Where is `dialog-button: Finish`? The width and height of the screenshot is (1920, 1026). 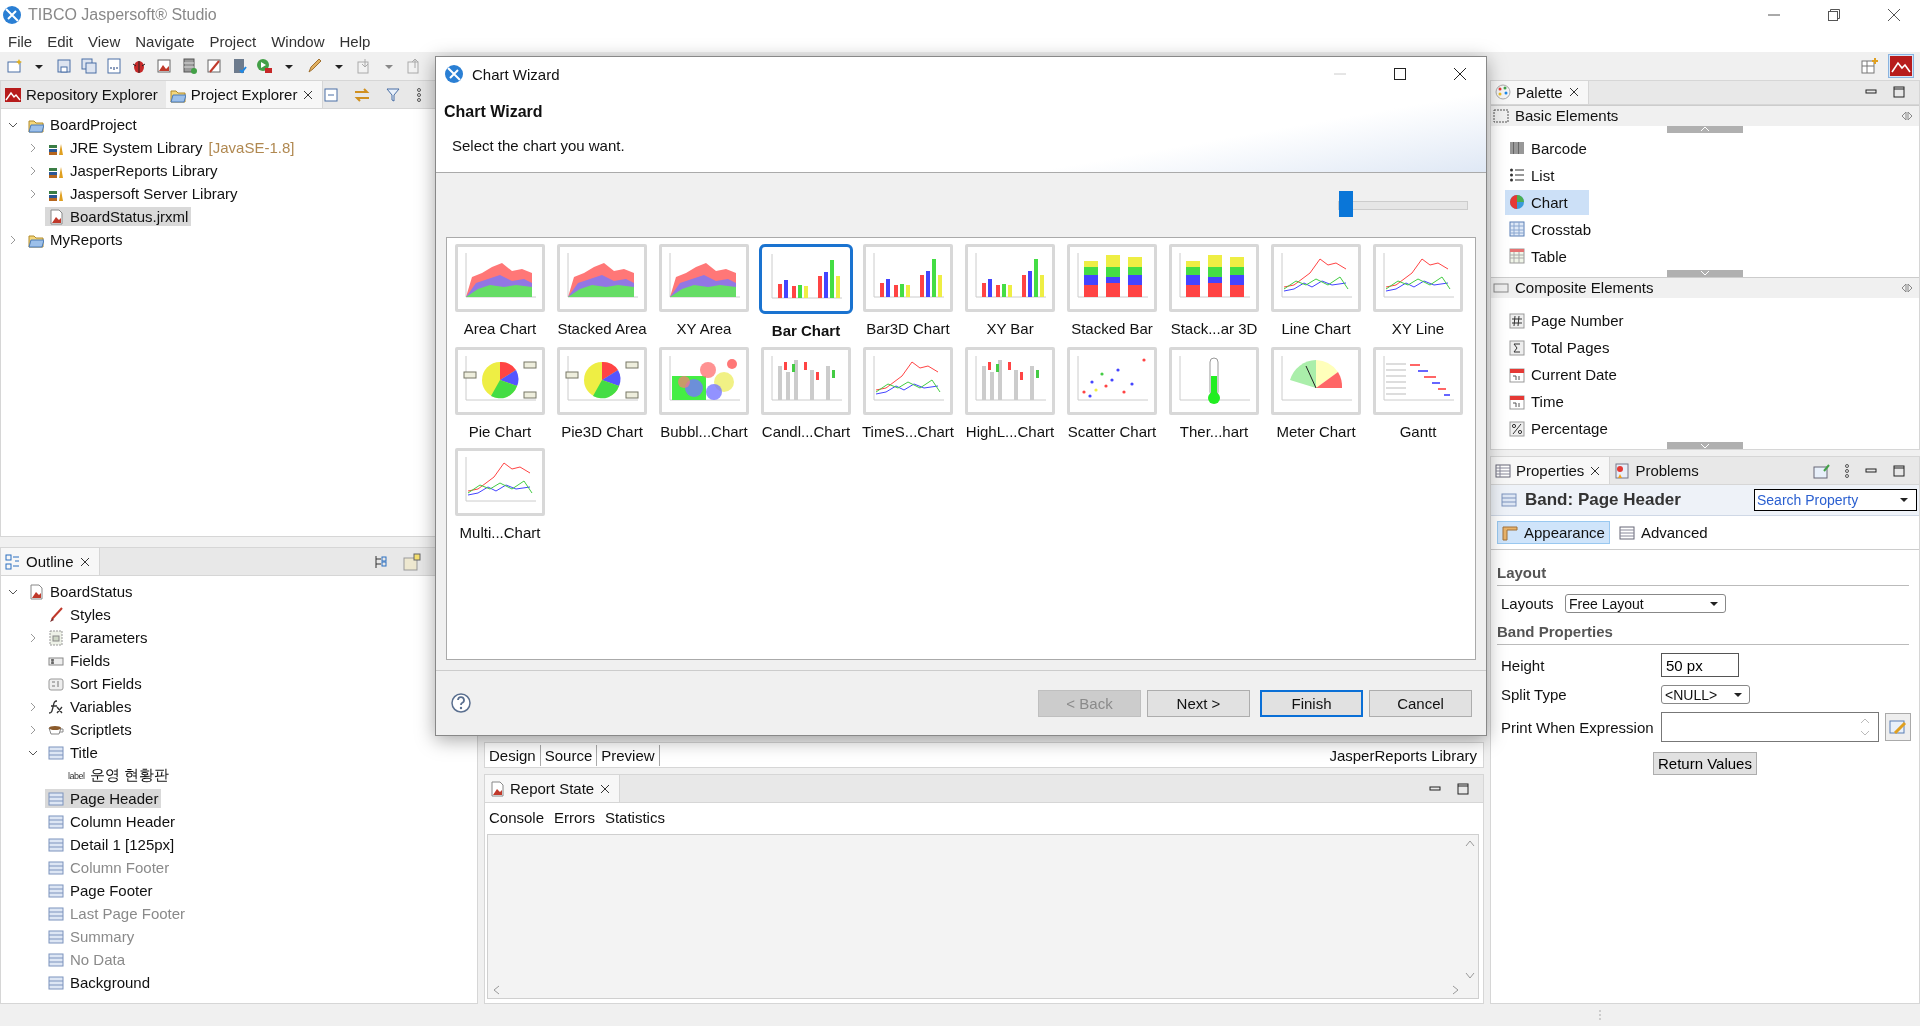
dialog-button: Finish is located at coordinates (1311, 703).